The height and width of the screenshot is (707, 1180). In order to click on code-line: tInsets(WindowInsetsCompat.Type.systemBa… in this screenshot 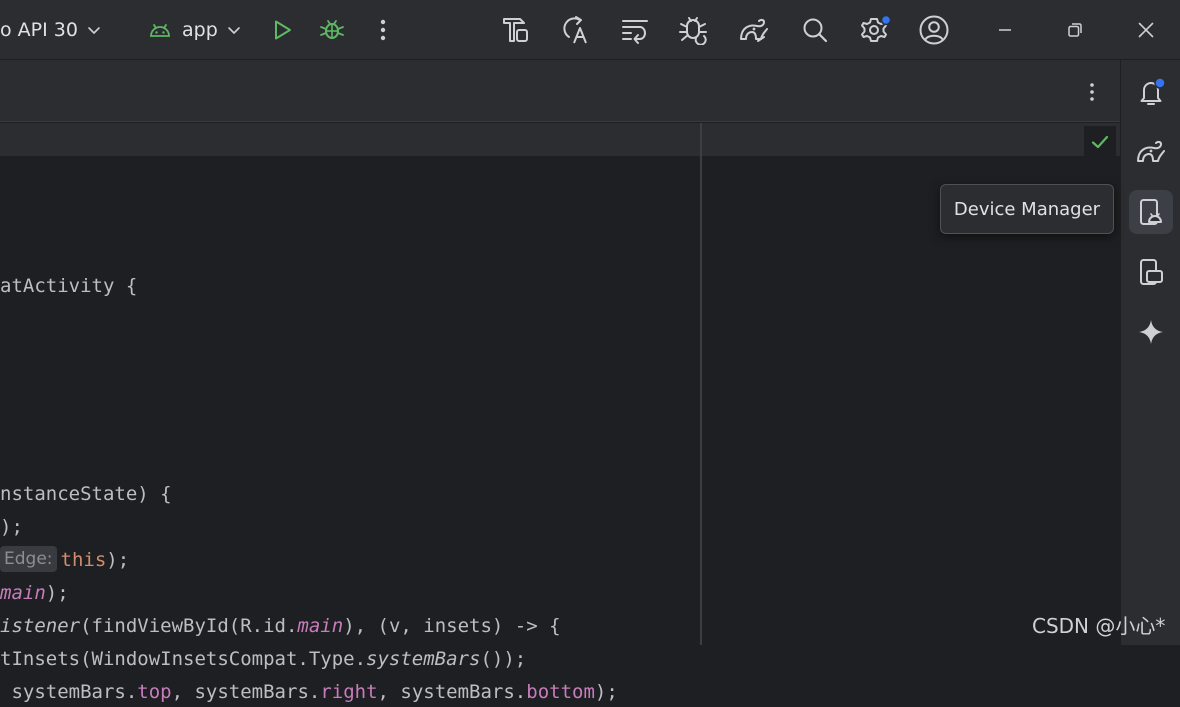, I will do `click(263, 659)`.